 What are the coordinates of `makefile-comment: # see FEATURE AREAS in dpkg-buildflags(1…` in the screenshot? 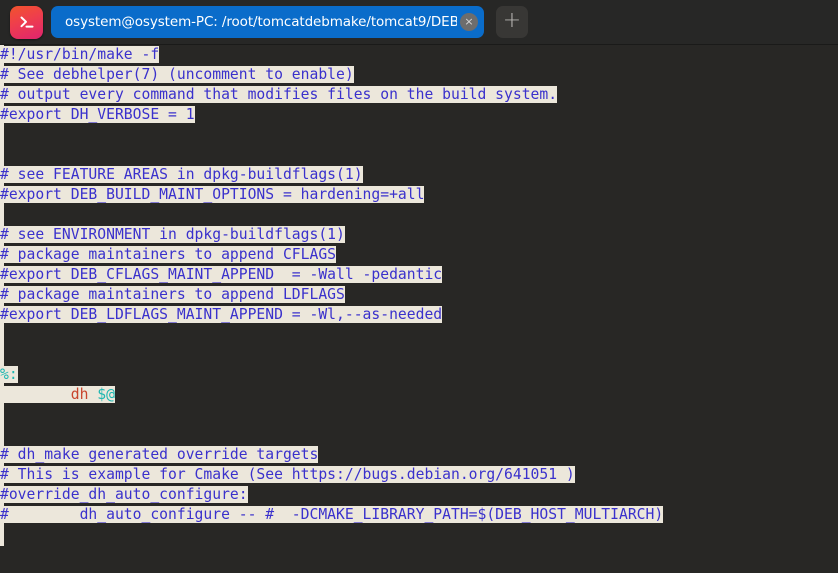 It's located at (181, 174).